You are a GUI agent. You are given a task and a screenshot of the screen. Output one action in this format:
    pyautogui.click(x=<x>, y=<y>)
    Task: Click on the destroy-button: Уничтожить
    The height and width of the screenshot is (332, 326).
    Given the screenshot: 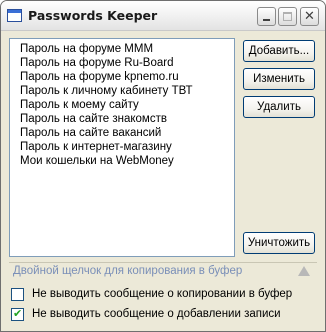 What is the action you would take?
    pyautogui.click(x=279, y=243)
    